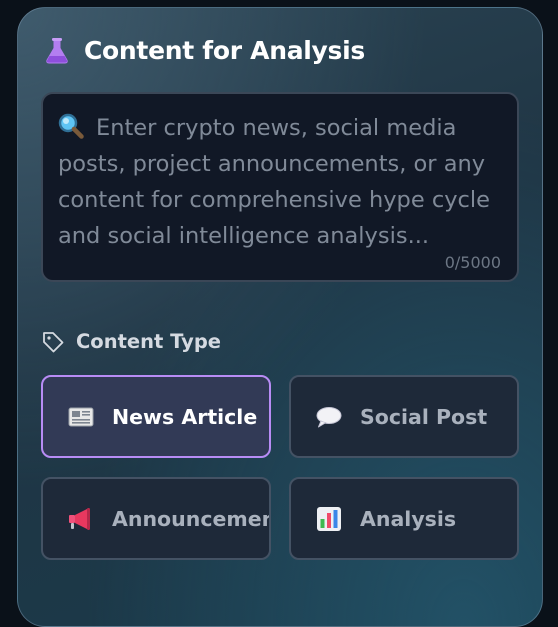 The image size is (558, 627). I want to click on panel-title: Content for Analysis, so click(224, 50).